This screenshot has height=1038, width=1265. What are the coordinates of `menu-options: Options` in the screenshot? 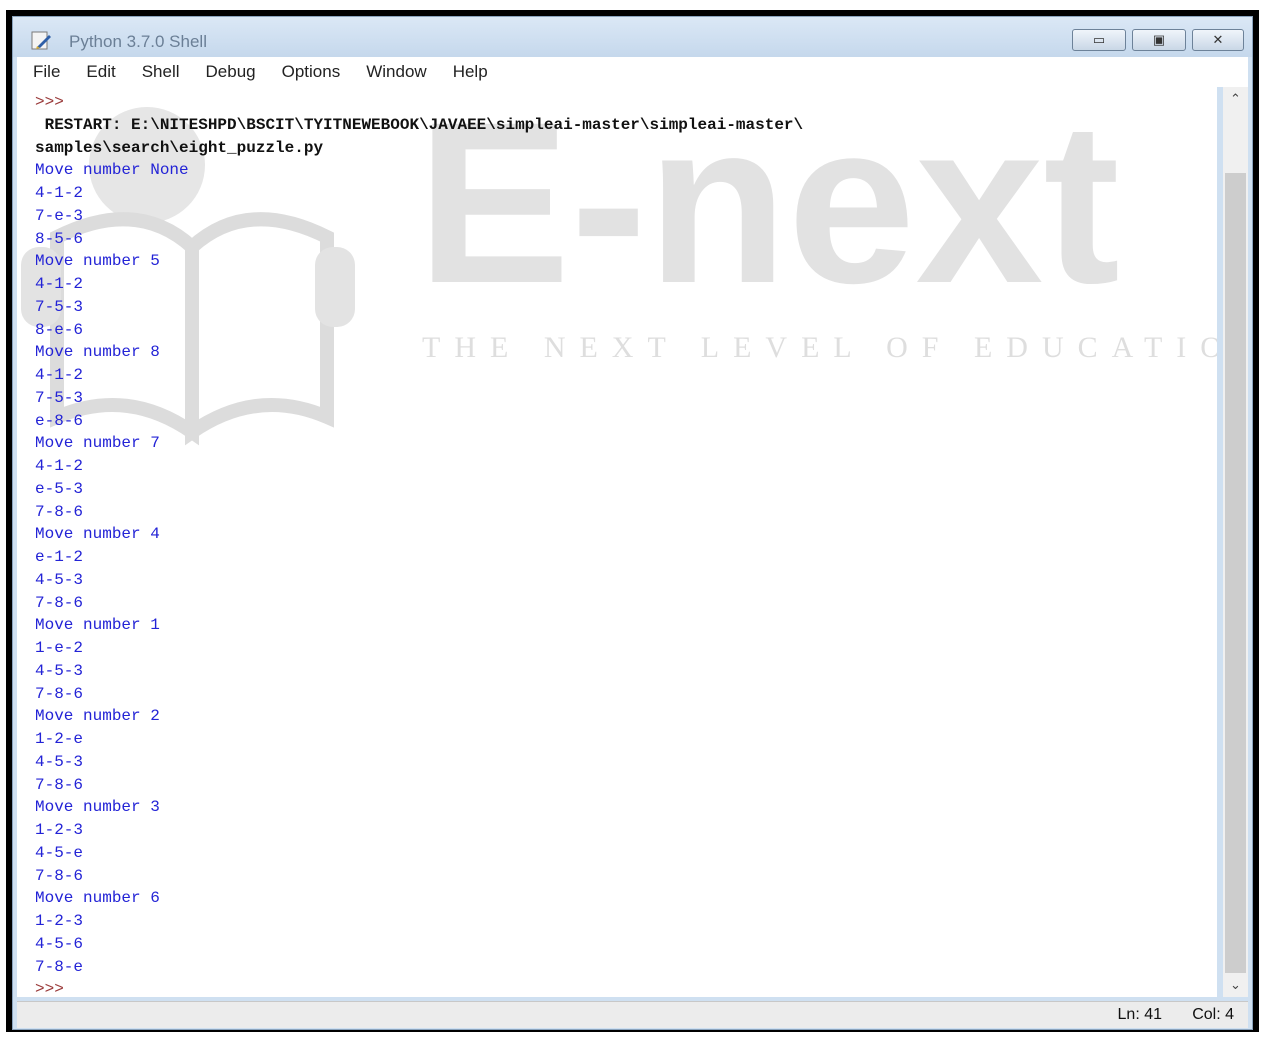 It's located at (311, 72).